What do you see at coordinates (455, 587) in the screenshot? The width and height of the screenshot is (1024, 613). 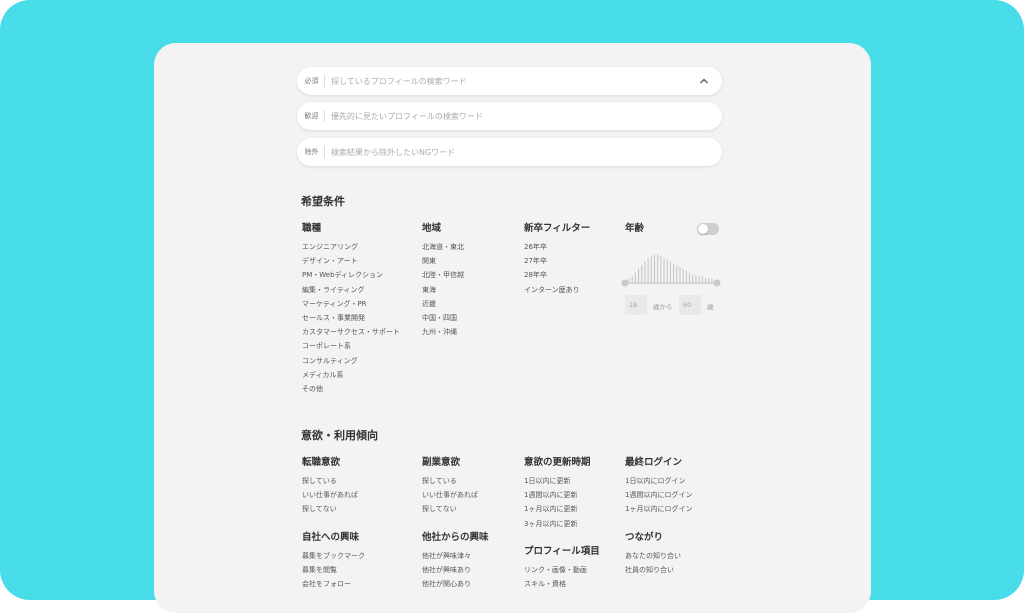 I see `others-option: 他社が関心あり` at bounding box center [455, 587].